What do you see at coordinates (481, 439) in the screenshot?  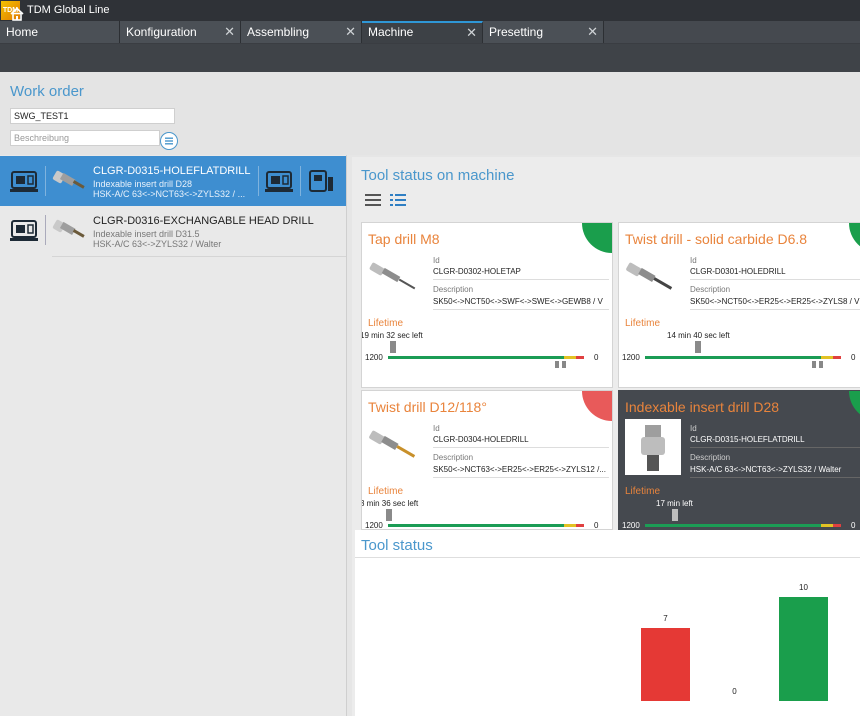 I see `tool-id: CLGR-D0304-HOLEDRILL` at bounding box center [481, 439].